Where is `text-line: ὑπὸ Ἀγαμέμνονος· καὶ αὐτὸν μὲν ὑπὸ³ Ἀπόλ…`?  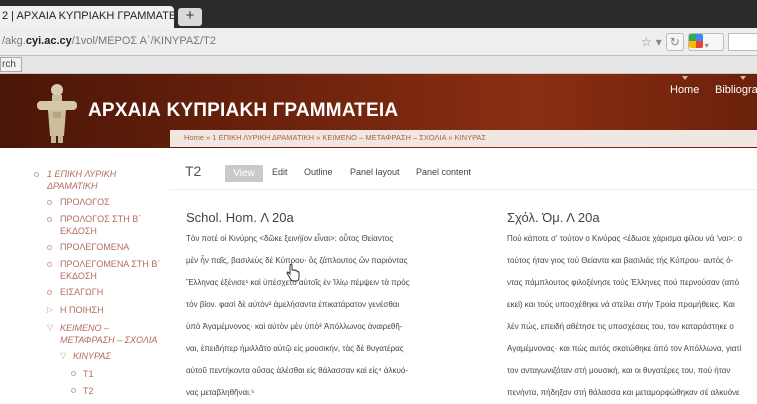
text-line: ὑπὸ Ἀγαμέμνονος· καὶ αὐτὸν μὲν ὑπὸ³ Ἀπόλ… is located at coordinates (294, 326).